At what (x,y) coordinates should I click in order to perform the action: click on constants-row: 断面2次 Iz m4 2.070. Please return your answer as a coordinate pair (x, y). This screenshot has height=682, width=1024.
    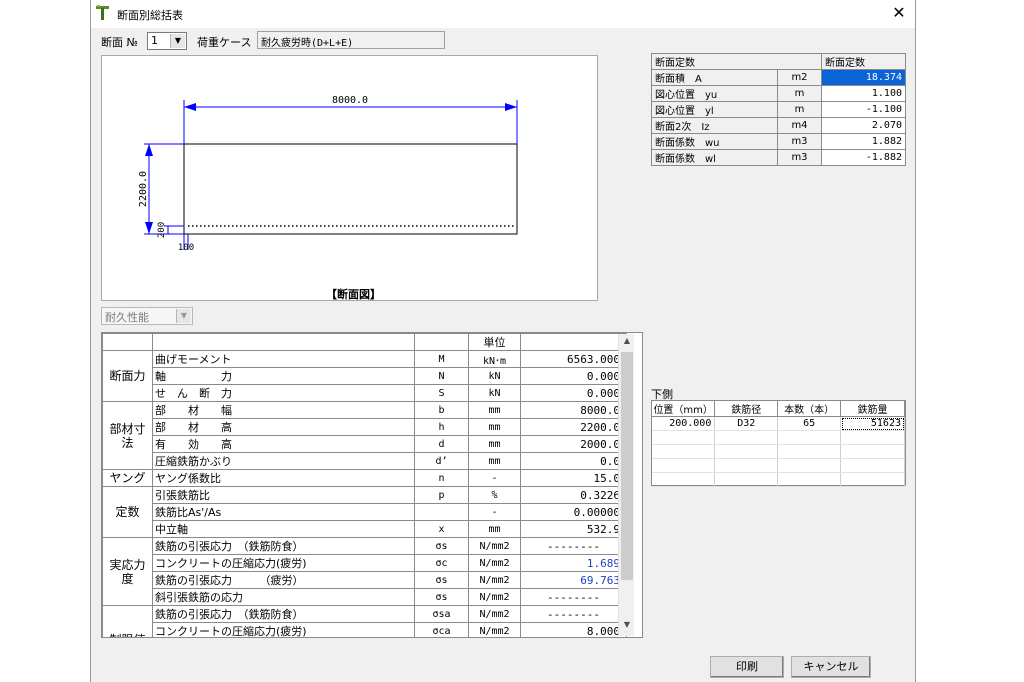
    Looking at the image, I should click on (778, 125).